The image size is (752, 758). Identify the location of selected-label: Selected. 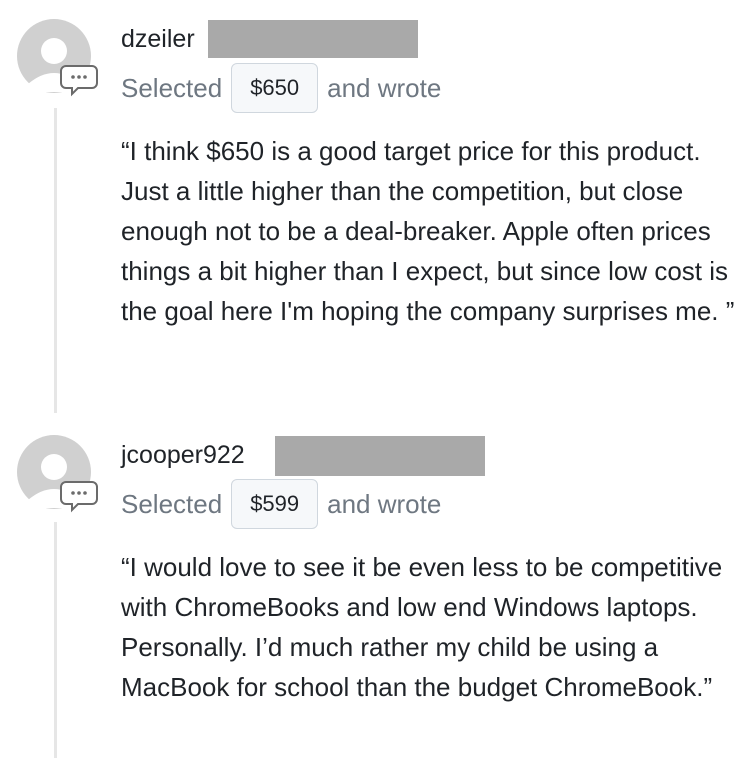
(172, 503).